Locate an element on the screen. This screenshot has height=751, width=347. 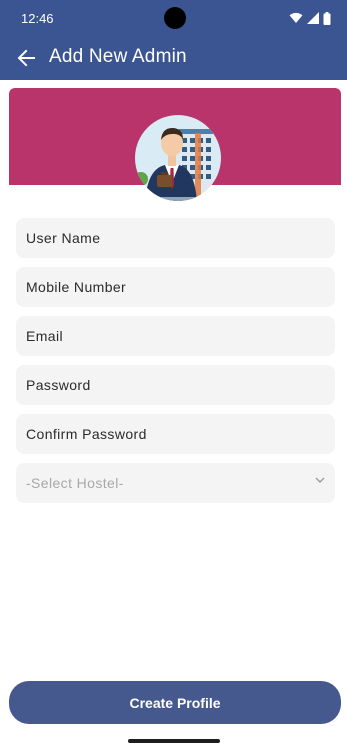
battery-icon is located at coordinates (327, 18).